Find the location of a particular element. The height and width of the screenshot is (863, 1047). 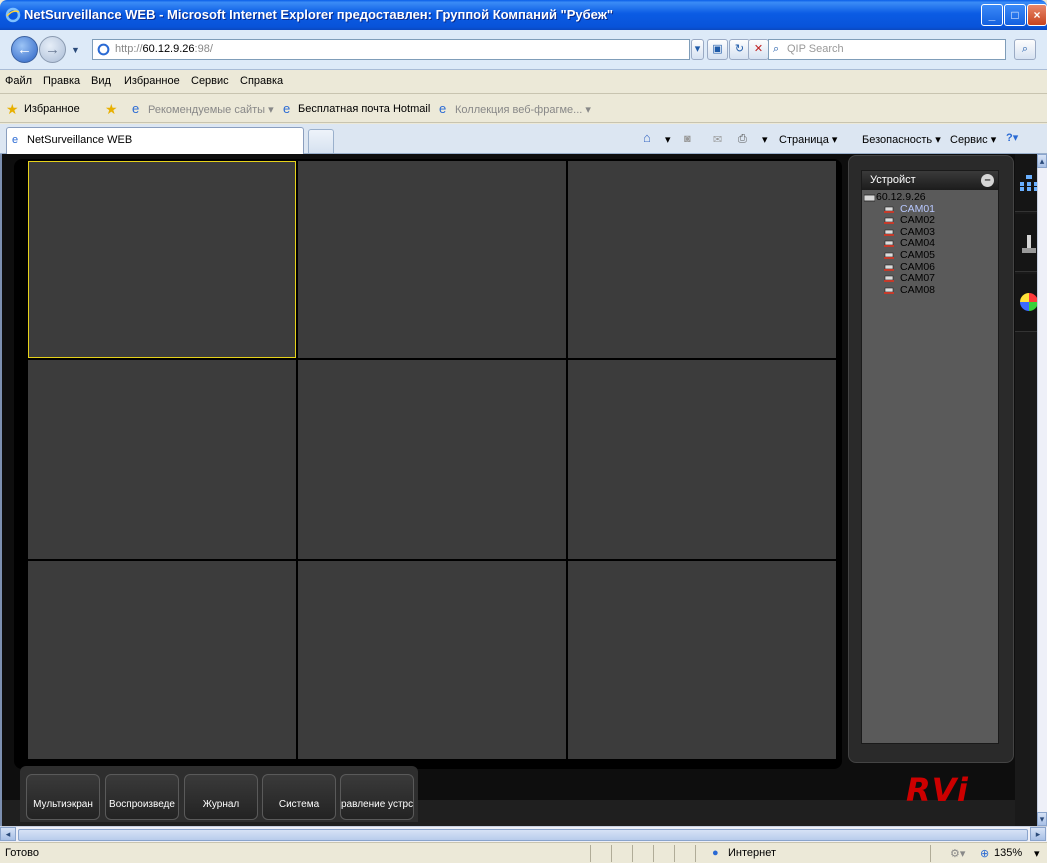

favorites-star-icon: ★ is located at coordinates (12, 109).